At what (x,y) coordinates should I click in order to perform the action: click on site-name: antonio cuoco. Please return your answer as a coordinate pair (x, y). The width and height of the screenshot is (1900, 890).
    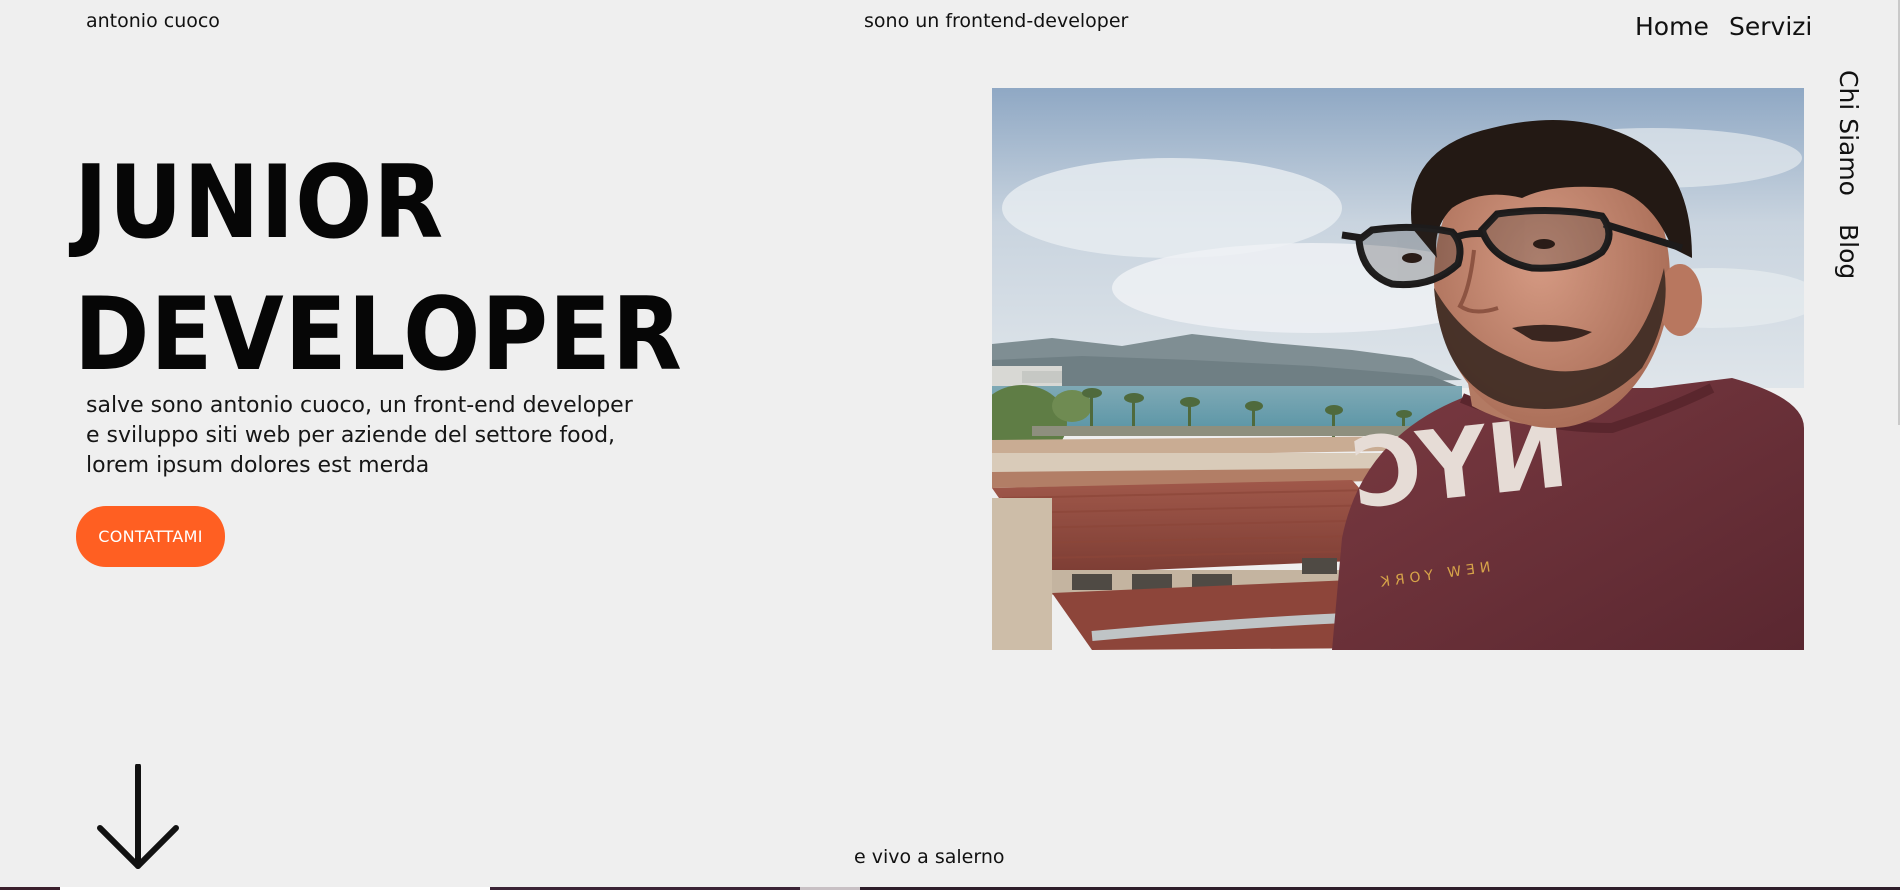
    Looking at the image, I should click on (153, 21).